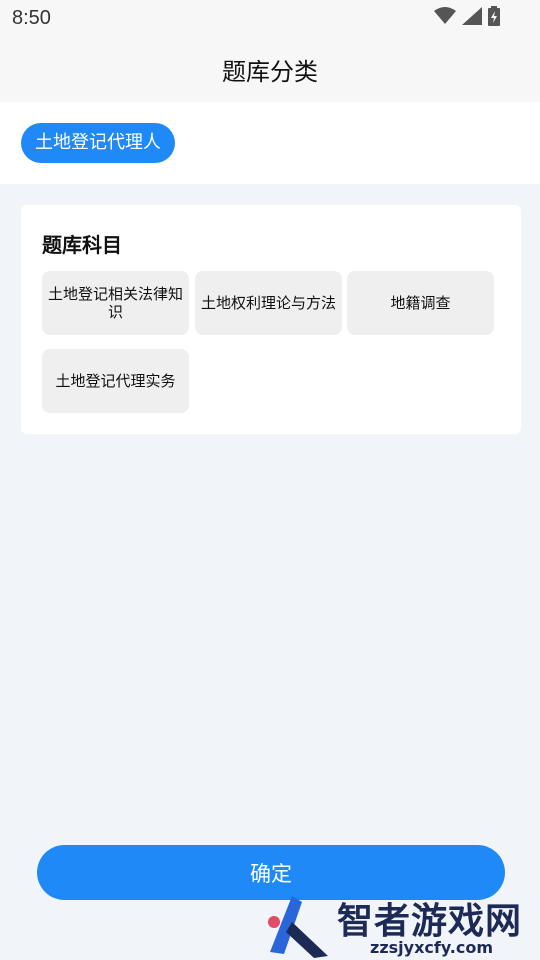  What do you see at coordinates (430, 921) in the screenshot?
I see `watermark-brand: 智者游戏网` at bounding box center [430, 921].